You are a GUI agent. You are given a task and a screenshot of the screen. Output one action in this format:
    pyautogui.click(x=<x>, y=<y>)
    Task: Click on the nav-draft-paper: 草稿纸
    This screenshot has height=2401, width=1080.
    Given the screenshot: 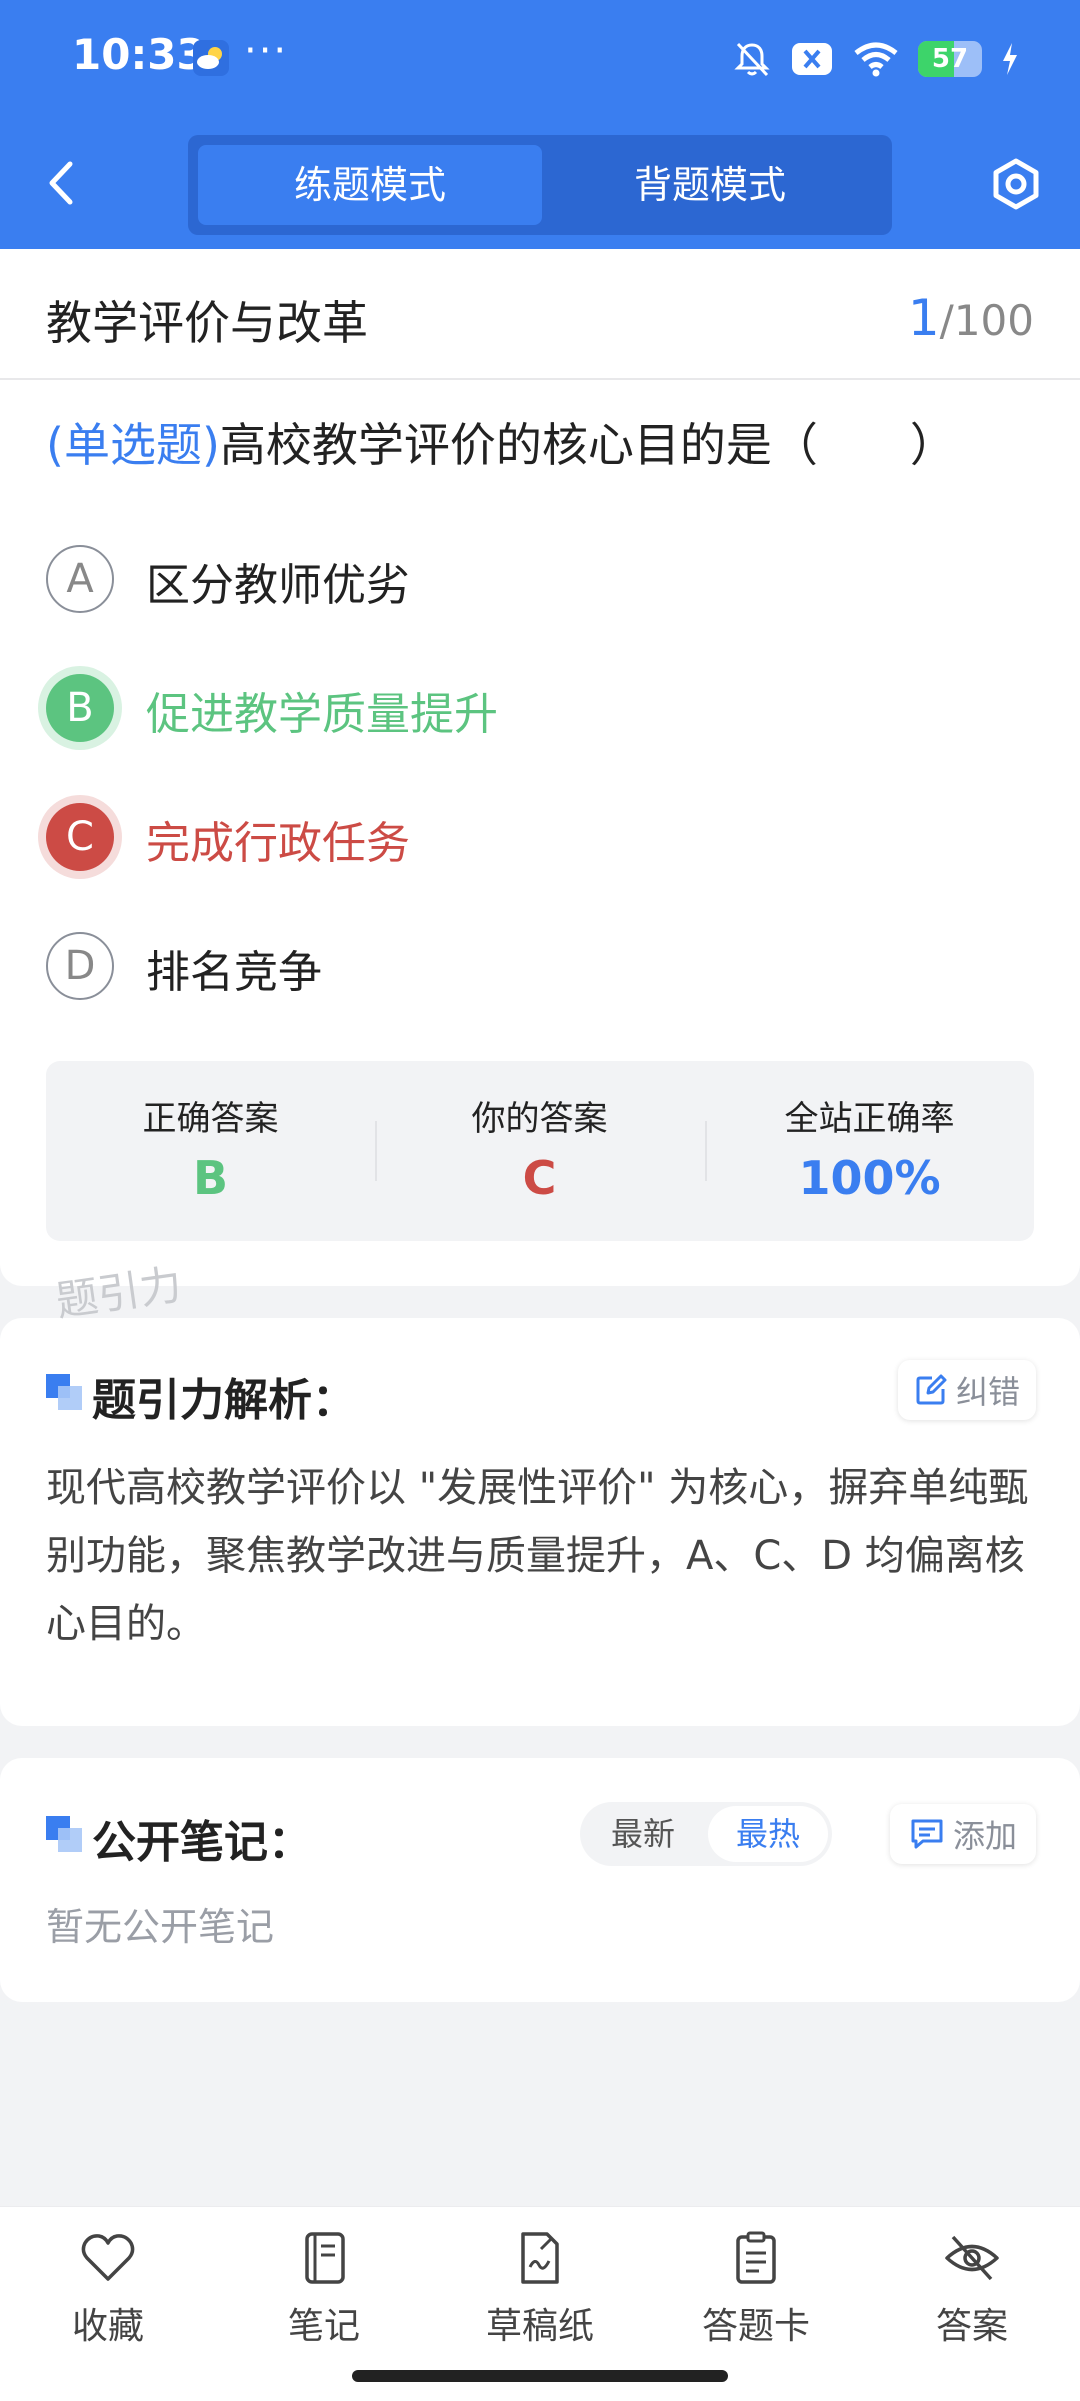 What is the action you would take?
    pyautogui.click(x=540, y=2296)
    